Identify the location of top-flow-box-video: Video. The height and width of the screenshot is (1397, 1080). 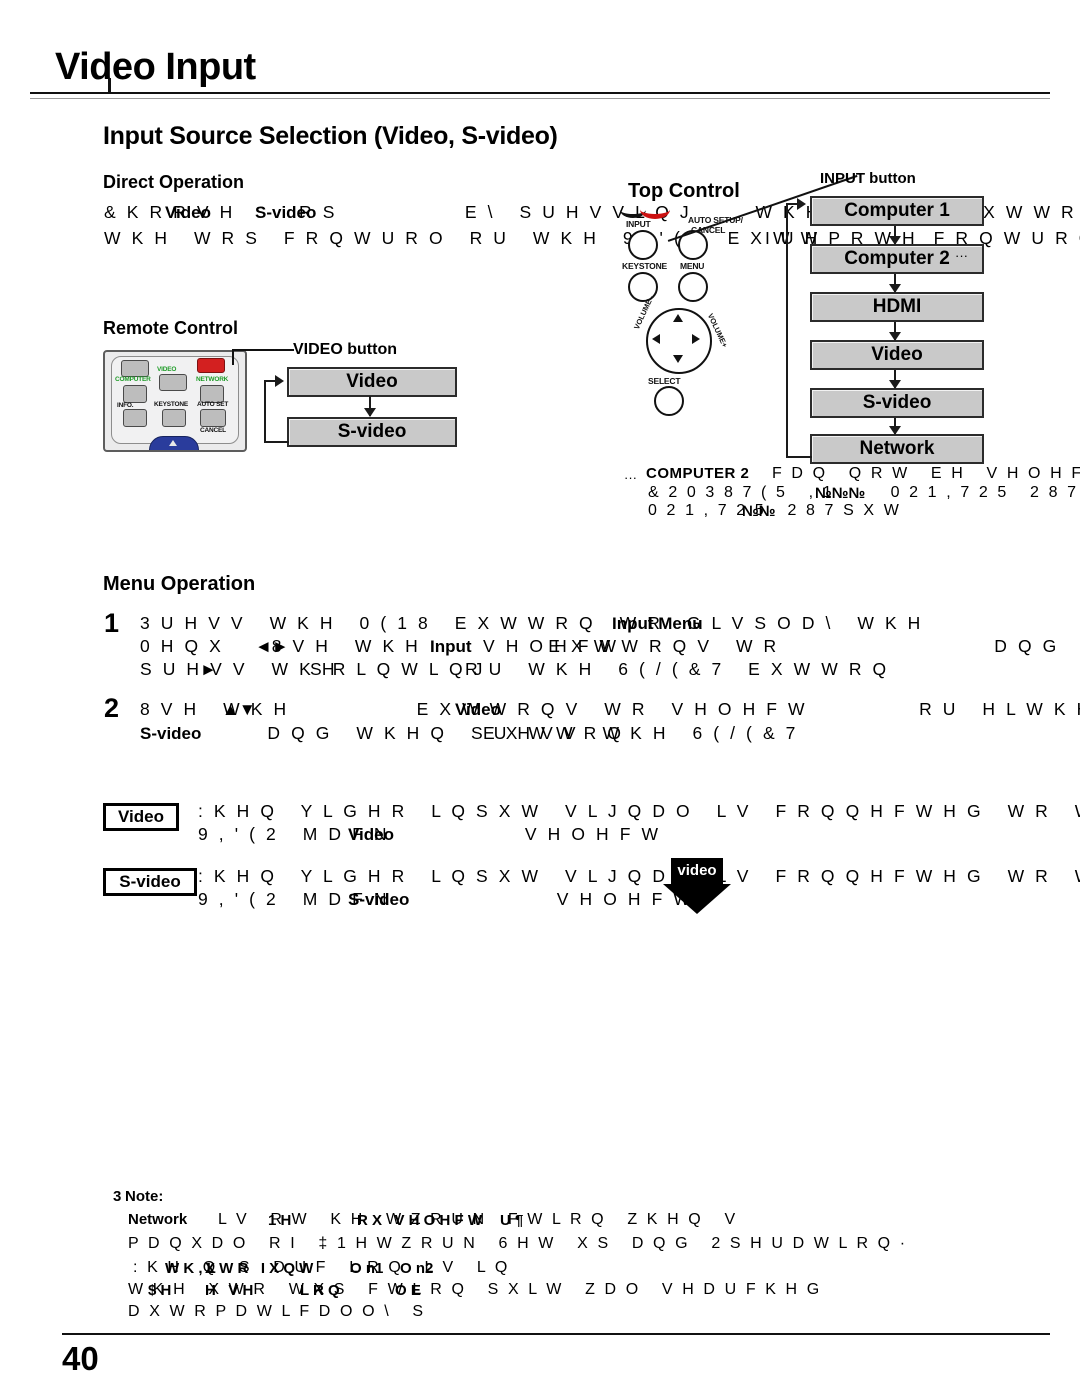
(897, 355).